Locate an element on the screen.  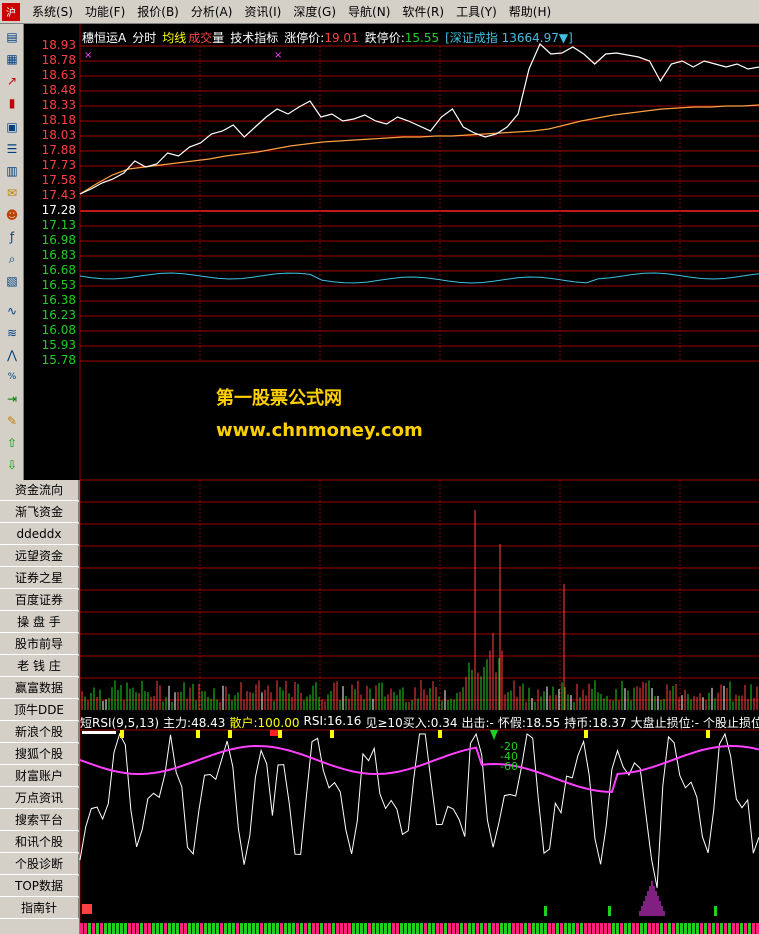
compare-icon: ≋ is located at coordinates (12, 333).